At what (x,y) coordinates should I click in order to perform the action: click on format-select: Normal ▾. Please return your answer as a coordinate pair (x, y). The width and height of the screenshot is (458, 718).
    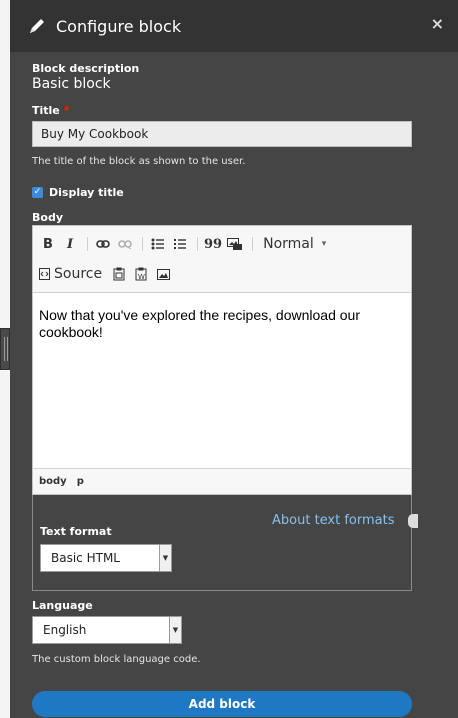
    Looking at the image, I should click on (294, 244).